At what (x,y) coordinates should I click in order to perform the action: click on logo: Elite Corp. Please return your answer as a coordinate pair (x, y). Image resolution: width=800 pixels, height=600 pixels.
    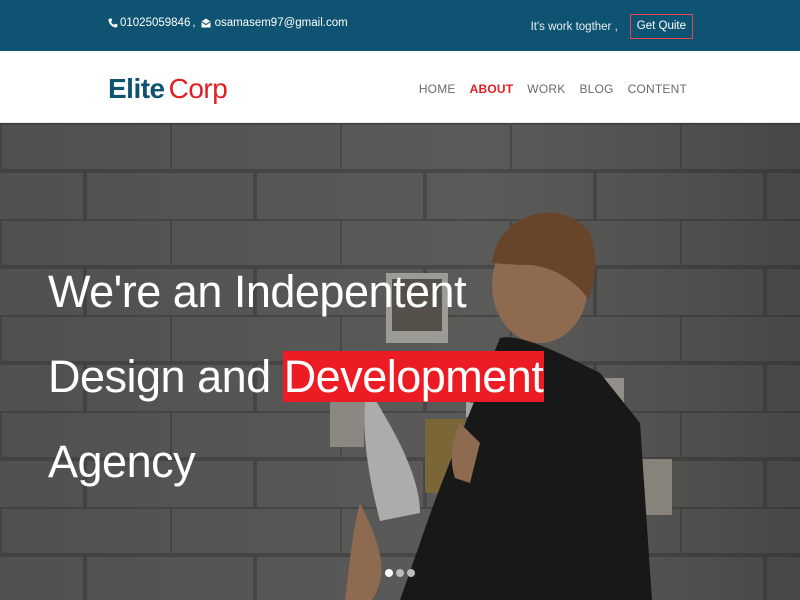
    Looking at the image, I should click on (168, 89).